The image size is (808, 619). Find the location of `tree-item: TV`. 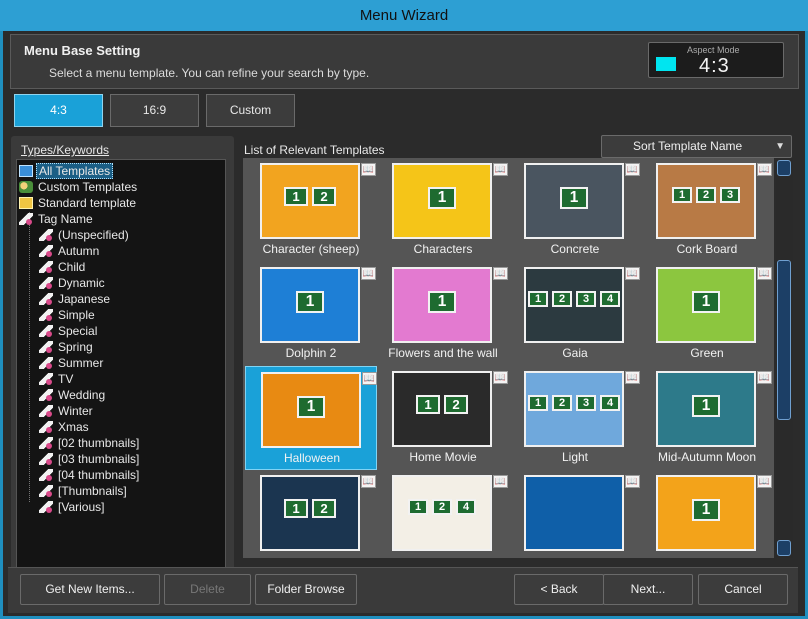

tree-item: TV is located at coordinates (121, 379).